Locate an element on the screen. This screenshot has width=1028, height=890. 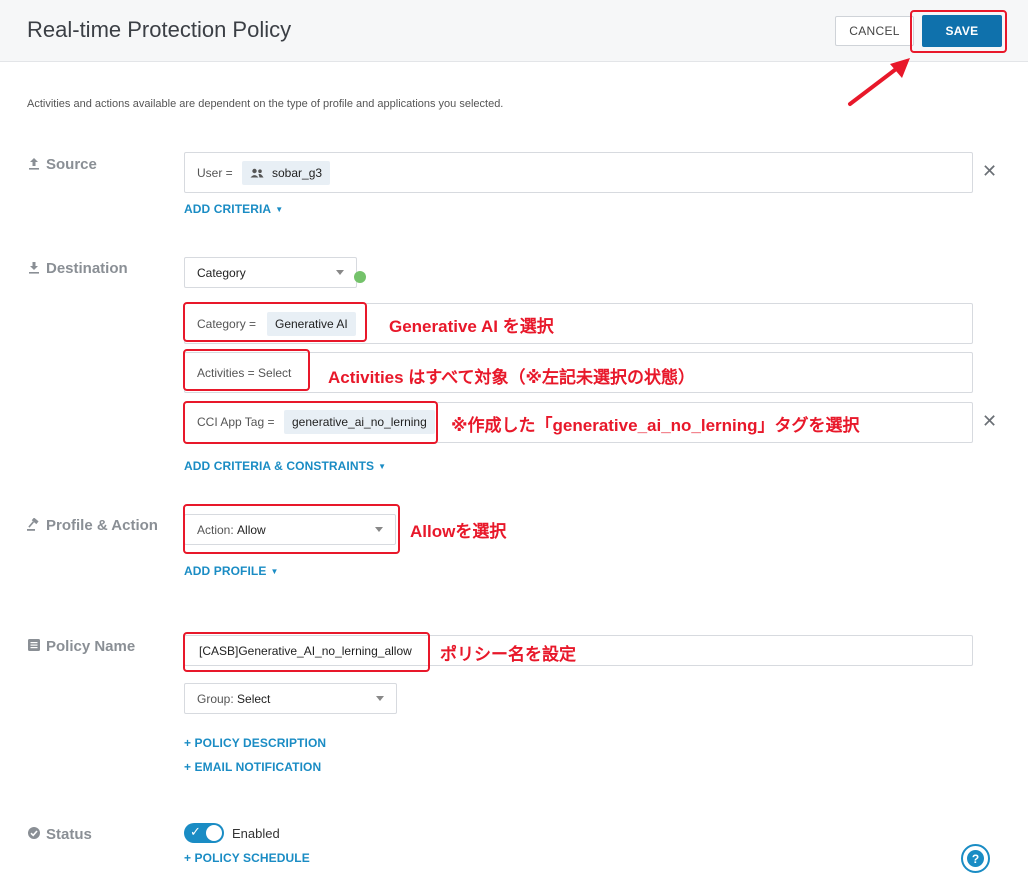
user-chip-text: sobar_g3 is located at coordinates (297, 173).